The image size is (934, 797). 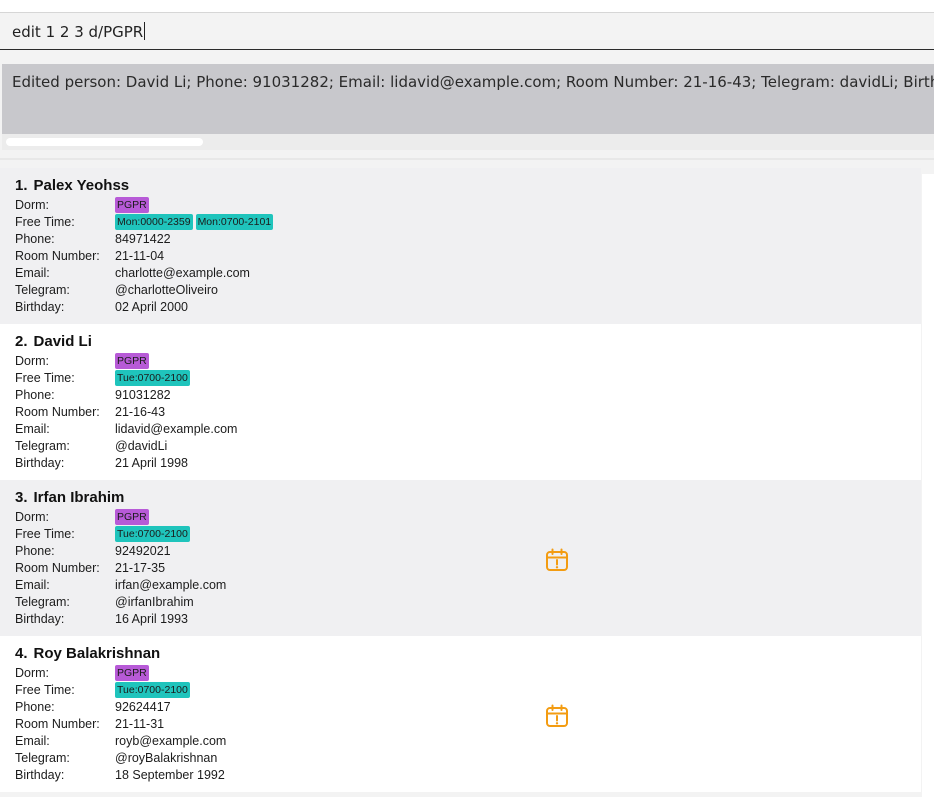 I want to click on room-value: 21-11-04, so click(x=140, y=256).